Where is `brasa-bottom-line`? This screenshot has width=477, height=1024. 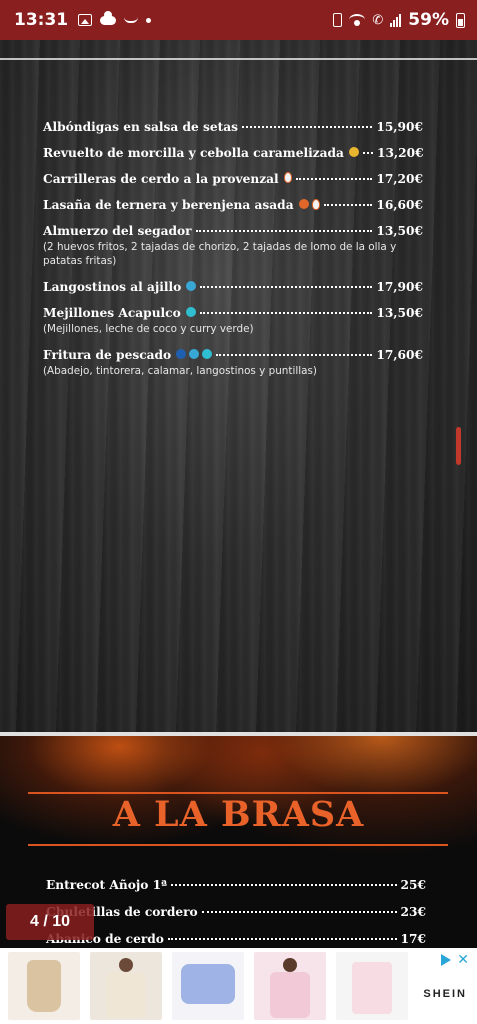
brasa-bottom-line is located at coordinates (238, 845).